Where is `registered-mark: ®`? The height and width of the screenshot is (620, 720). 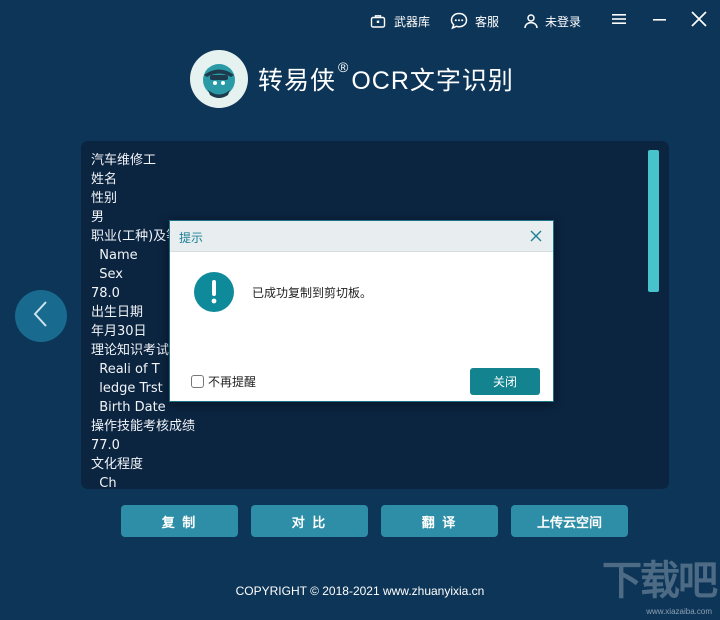 registered-mark: ® is located at coordinates (344, 67).